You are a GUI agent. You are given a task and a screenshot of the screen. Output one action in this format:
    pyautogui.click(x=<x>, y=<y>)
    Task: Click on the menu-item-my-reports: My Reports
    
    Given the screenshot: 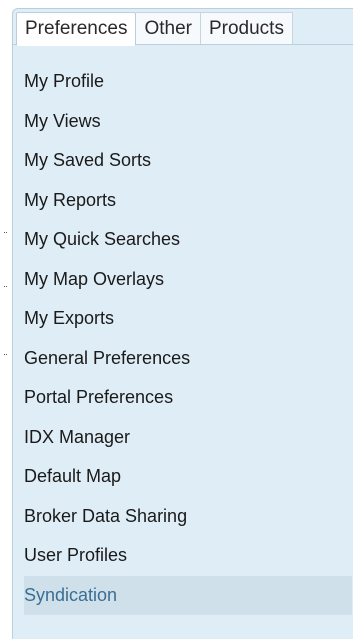 What is the action you would take?
    pyautogui.click(x=188, y=201)
    